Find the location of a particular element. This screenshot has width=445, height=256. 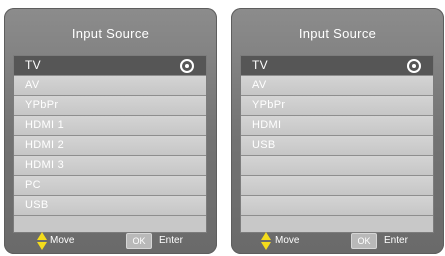

list-item-label: HDMI 1 is located at coordinates (45, 125).